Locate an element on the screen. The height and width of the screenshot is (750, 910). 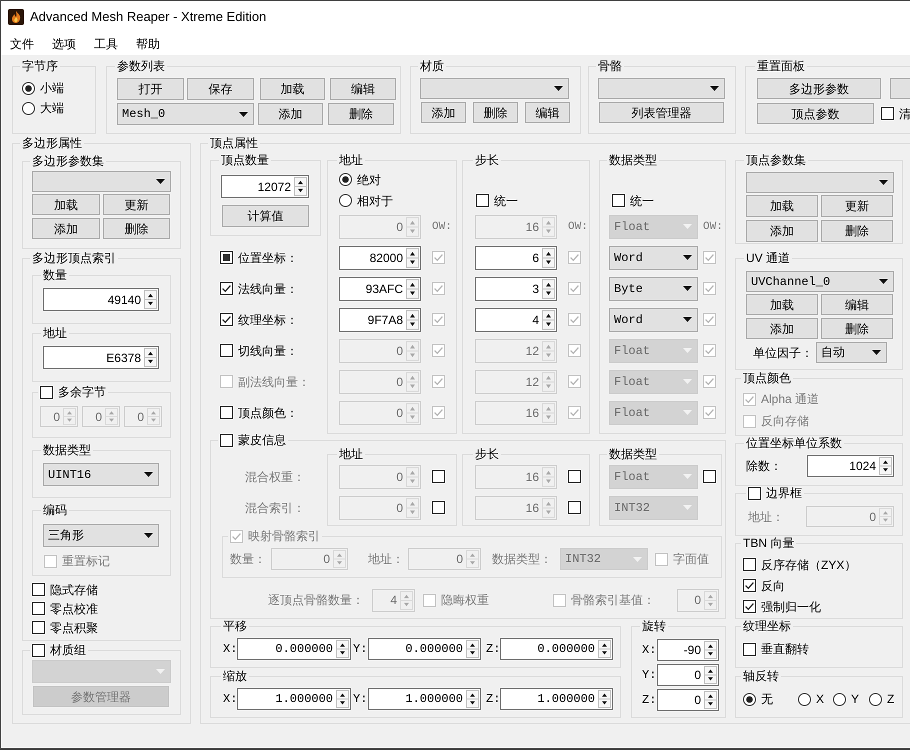
dropdown: 三角形 is located at coordinates (101, 535).